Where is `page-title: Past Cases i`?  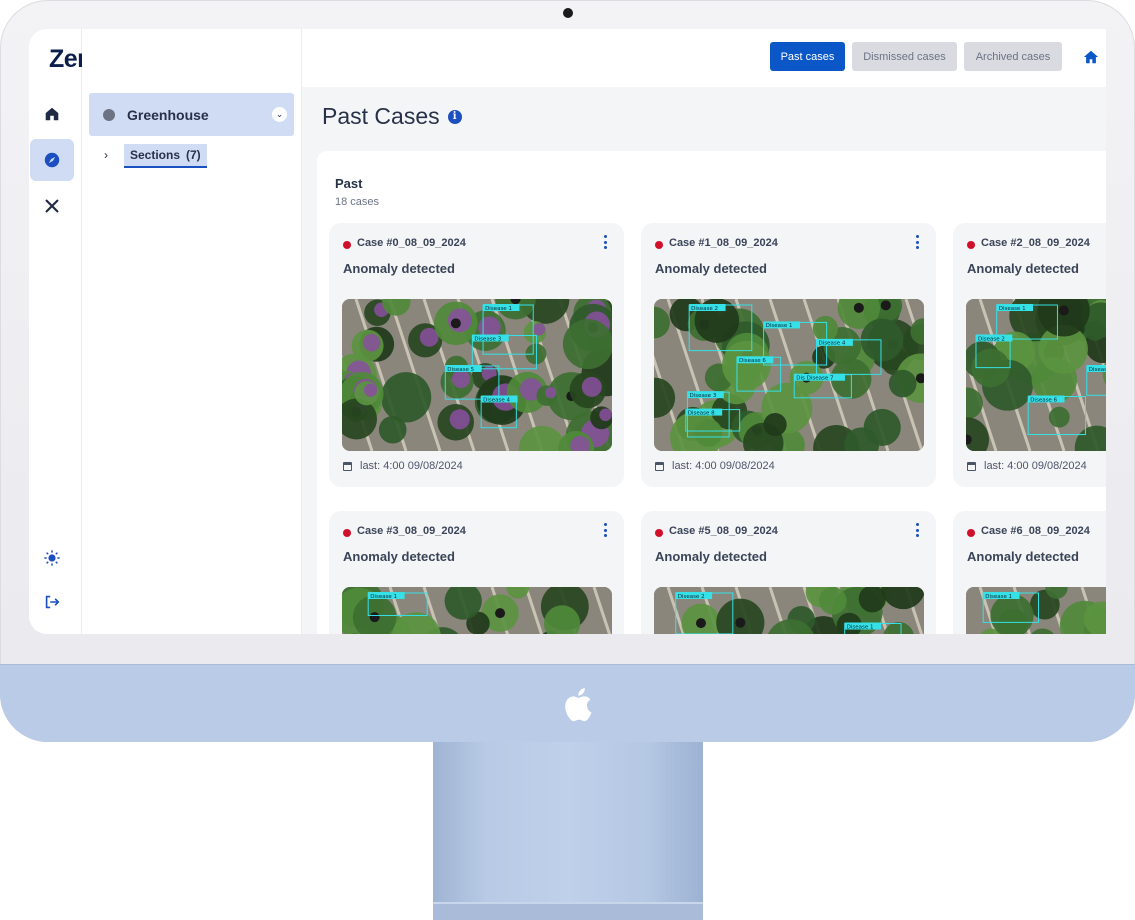 page-title: Past Cases i is located at coordinates (392, 116).